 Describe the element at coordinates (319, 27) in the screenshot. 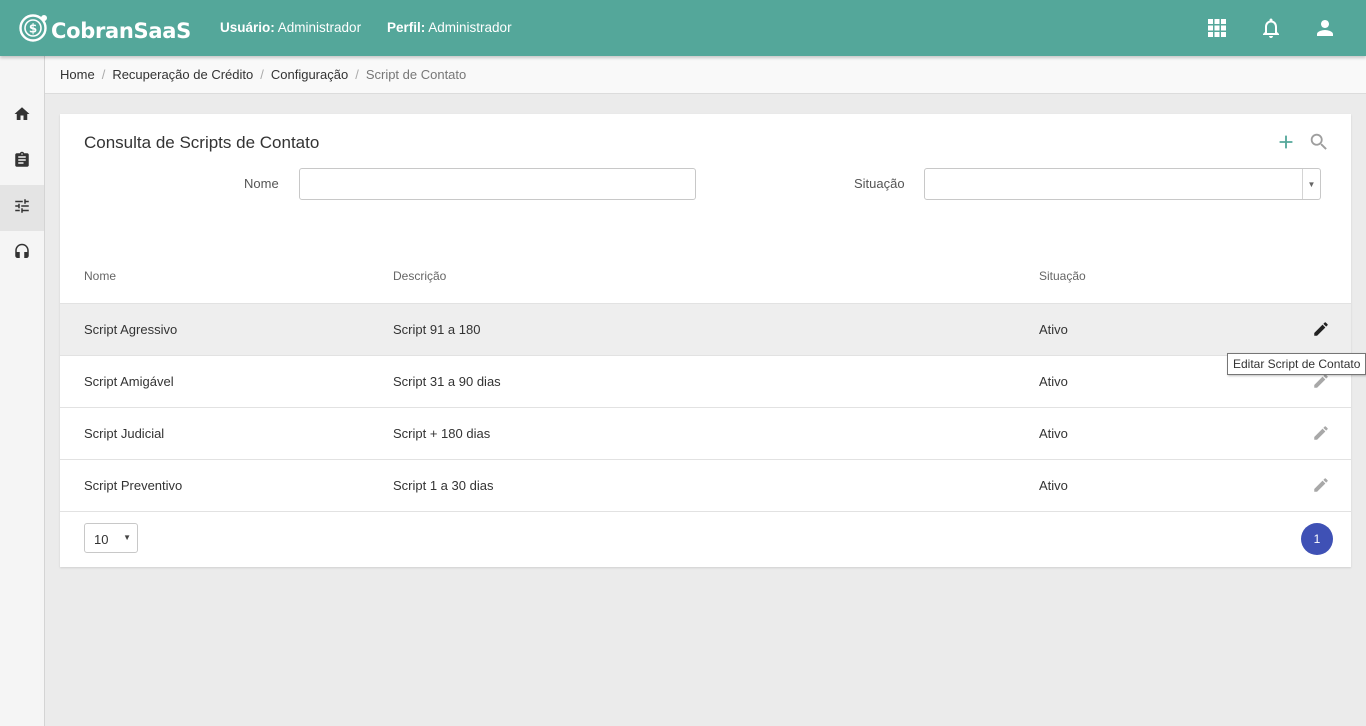

I see `user-value: Administrador` at that location.